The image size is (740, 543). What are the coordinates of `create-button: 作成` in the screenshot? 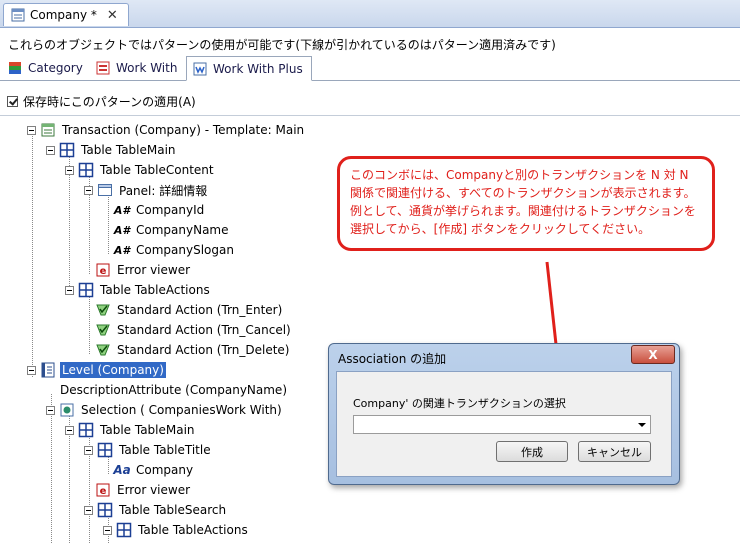 It's located at (532, 451).